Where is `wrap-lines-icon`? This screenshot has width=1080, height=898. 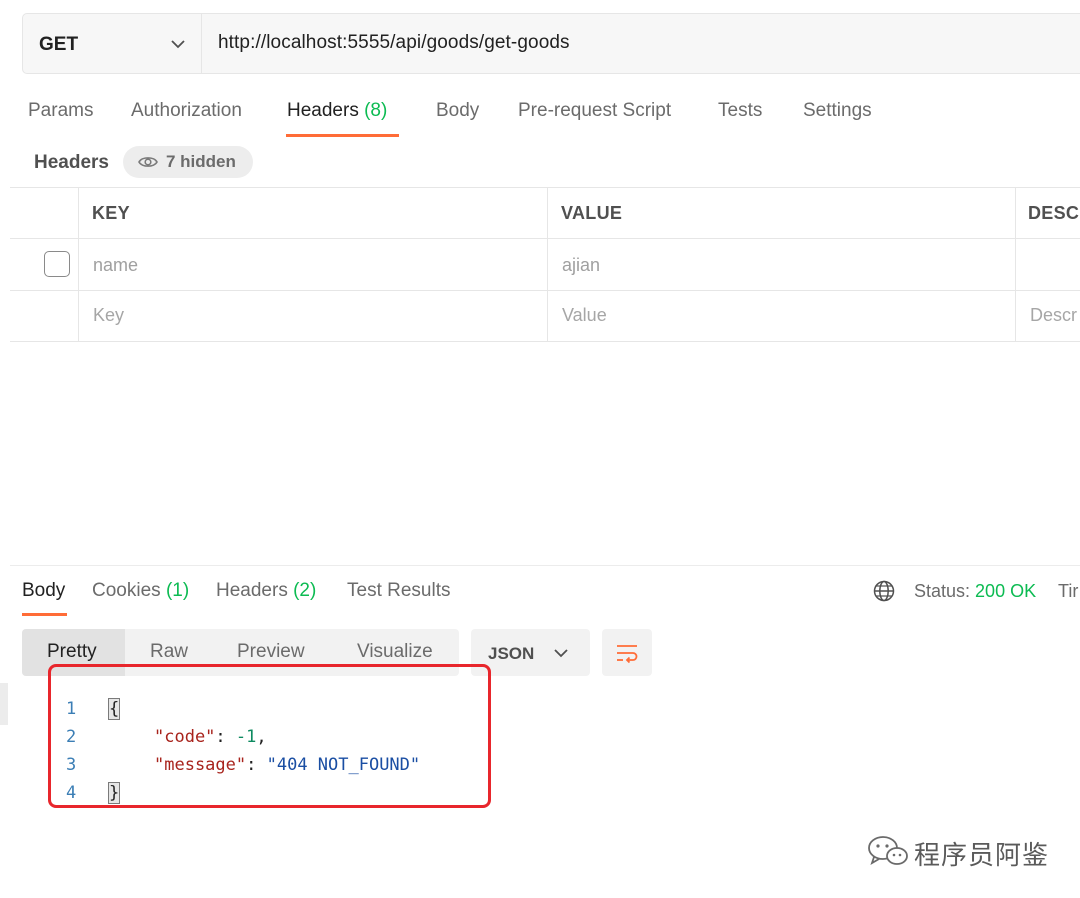 wrap-lines-icon is located at coordinates (627, 654).